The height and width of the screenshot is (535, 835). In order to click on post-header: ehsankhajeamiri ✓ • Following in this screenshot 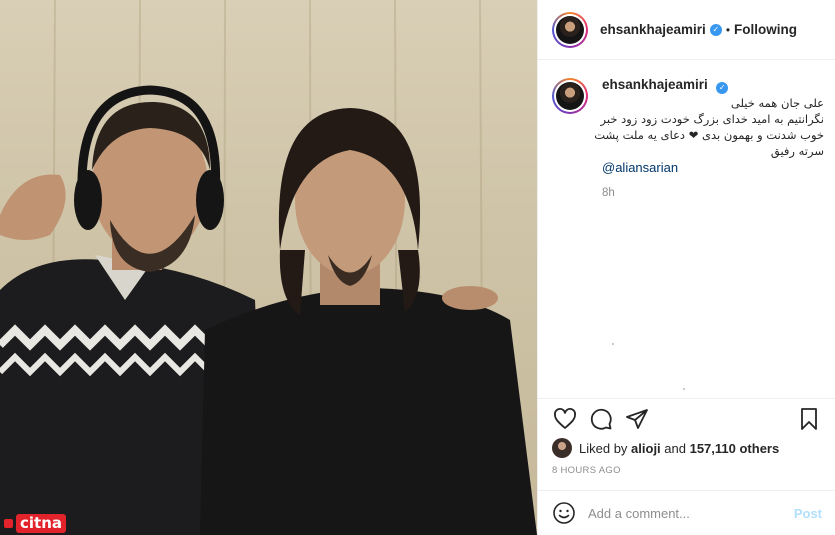, I will do `click(686, 30)`.